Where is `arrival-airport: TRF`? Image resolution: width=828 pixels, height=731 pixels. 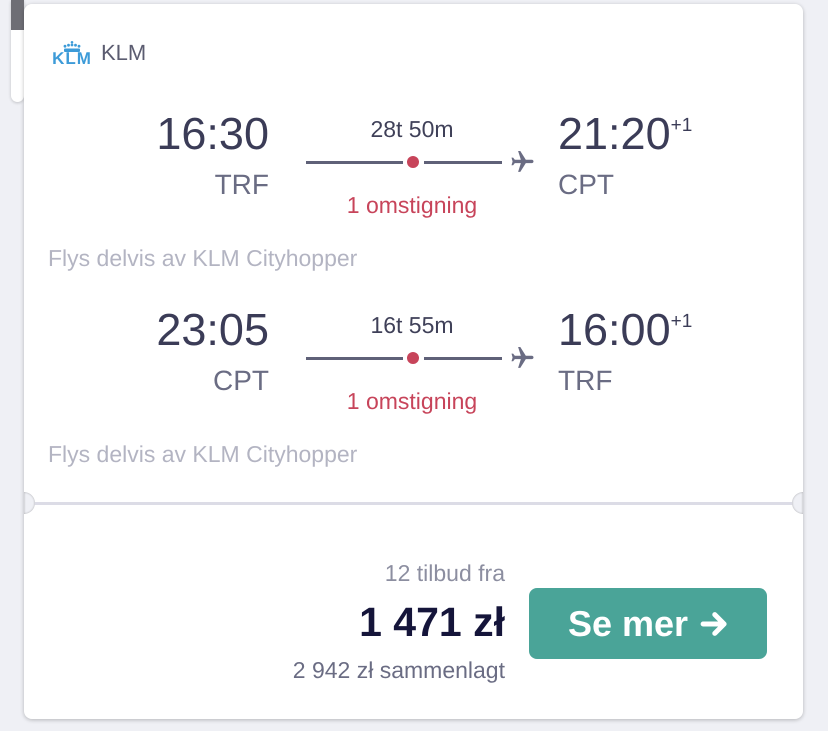
arrival-airport: TRF is located at coordinates (585, 381).